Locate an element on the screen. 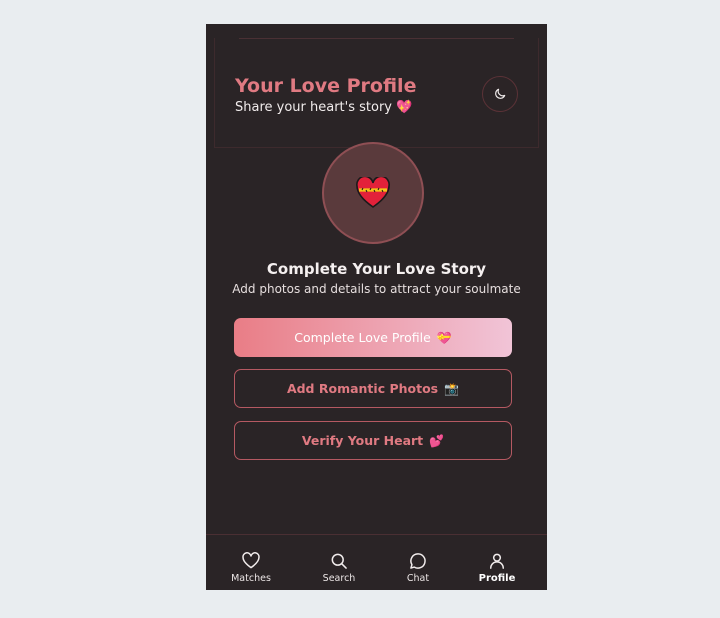 This screenshot has width=720, height=618. two-hearts-emoji: 💕 is located at coordinates (437, 440).